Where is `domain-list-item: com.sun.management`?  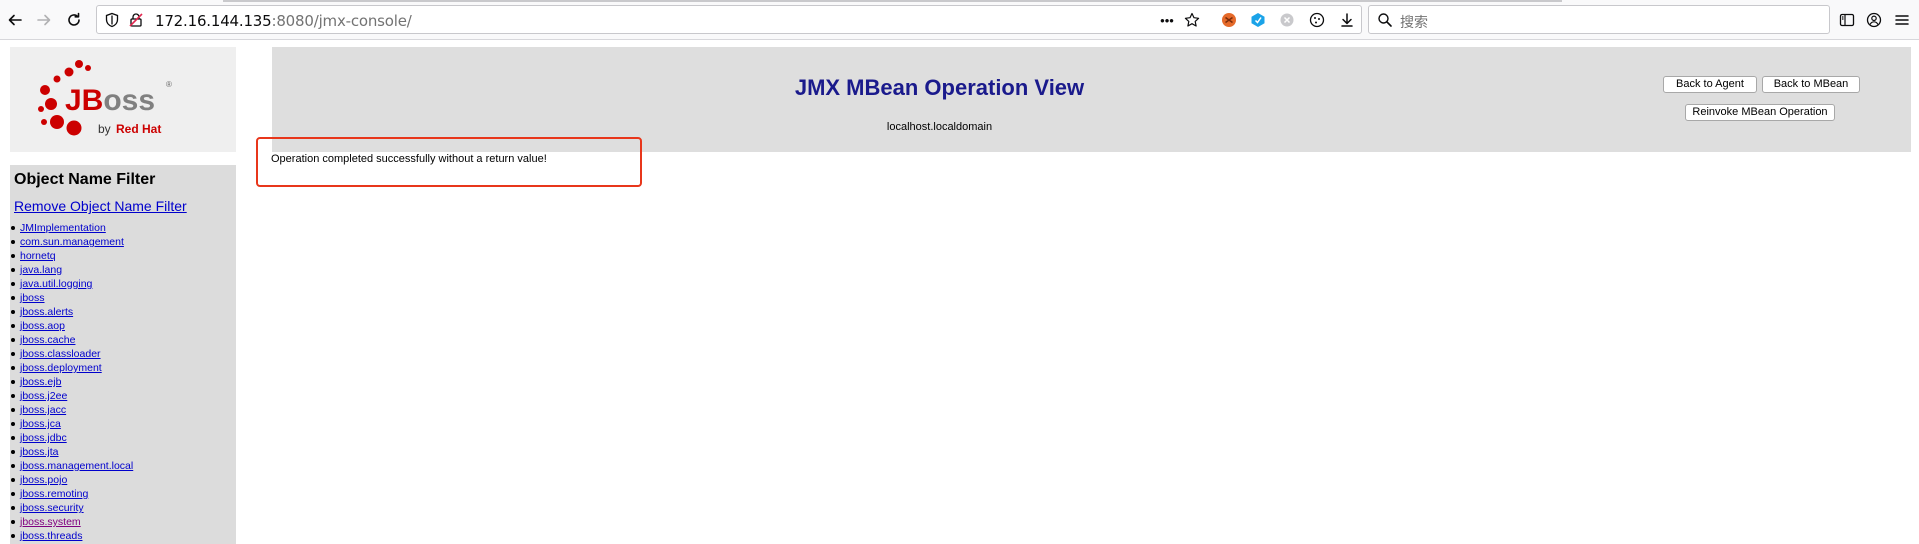
domain-list-item: com.sun.management is located at coordinates (71, 242).